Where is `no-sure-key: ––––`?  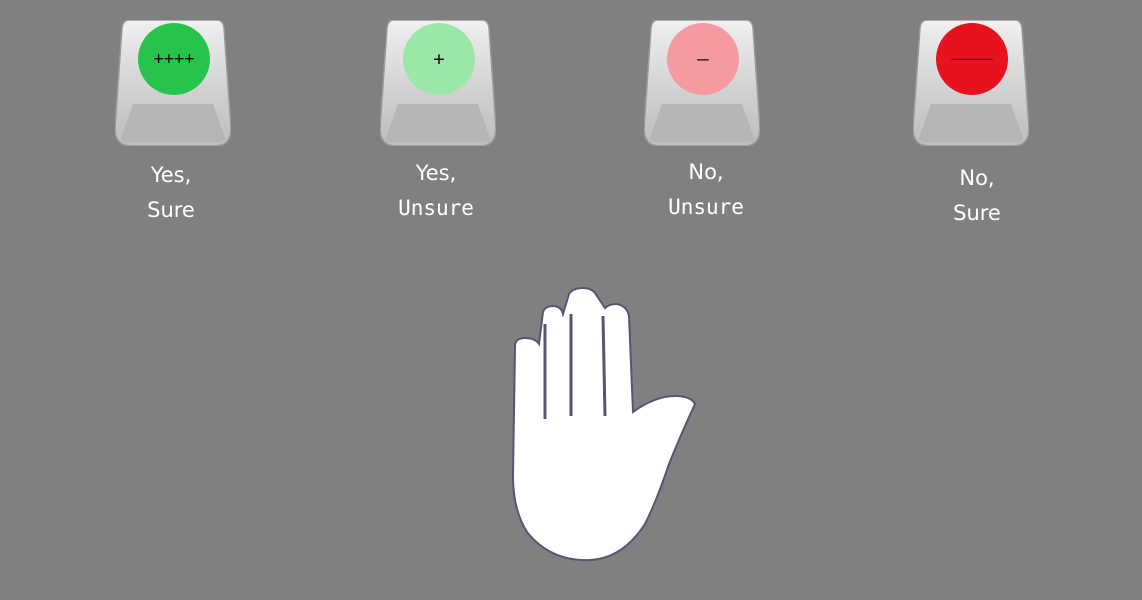
no-sure-key: –––– is located at coordinates (971, 83).